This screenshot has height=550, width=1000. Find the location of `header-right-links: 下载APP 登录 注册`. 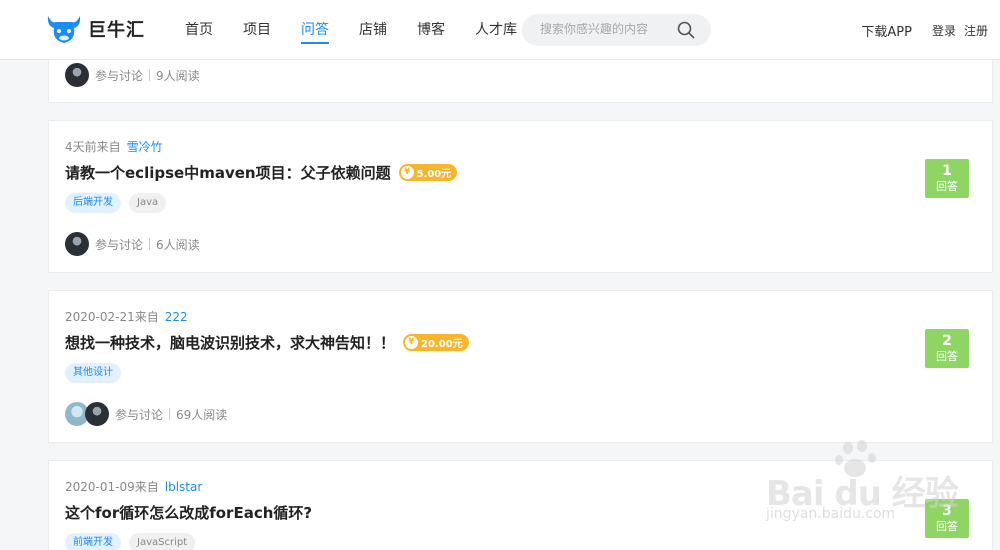

header-right-links: 下载APP 登录 注册 is located at coordinates (924, 30).